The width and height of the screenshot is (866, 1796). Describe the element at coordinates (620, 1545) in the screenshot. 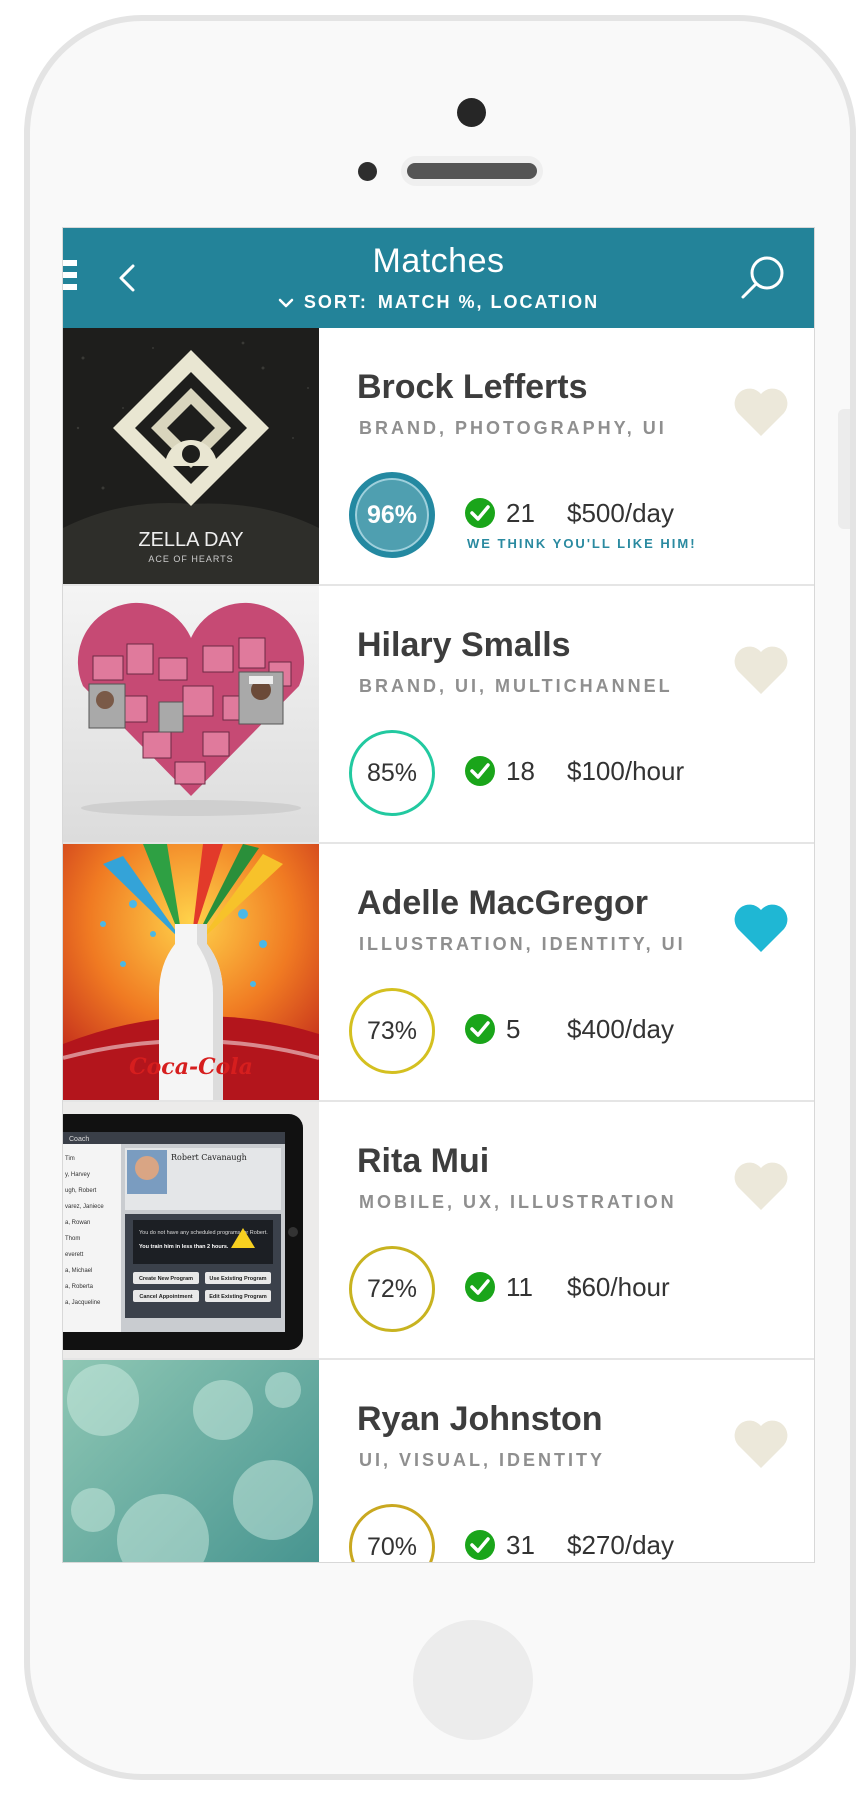

I see `rate: $270/day` at that location.